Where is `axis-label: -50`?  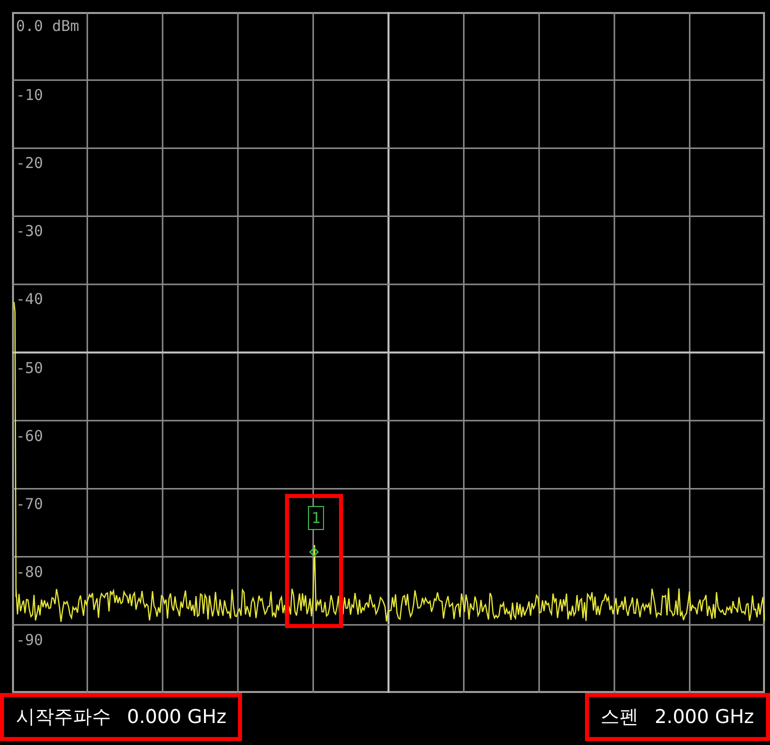
axis-label: -50 is located at coordinates (30, 367).